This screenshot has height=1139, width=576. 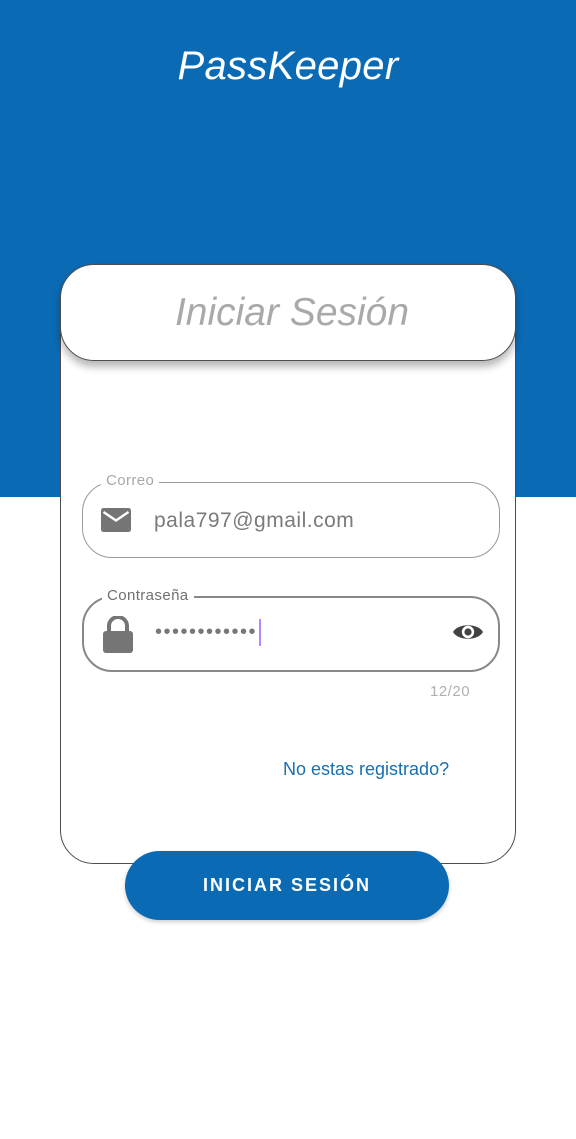 What do you see at coordinates (288, 66) in the screenshot?
I see `app-title: PassKeeper` at bounding box center [288, 66].